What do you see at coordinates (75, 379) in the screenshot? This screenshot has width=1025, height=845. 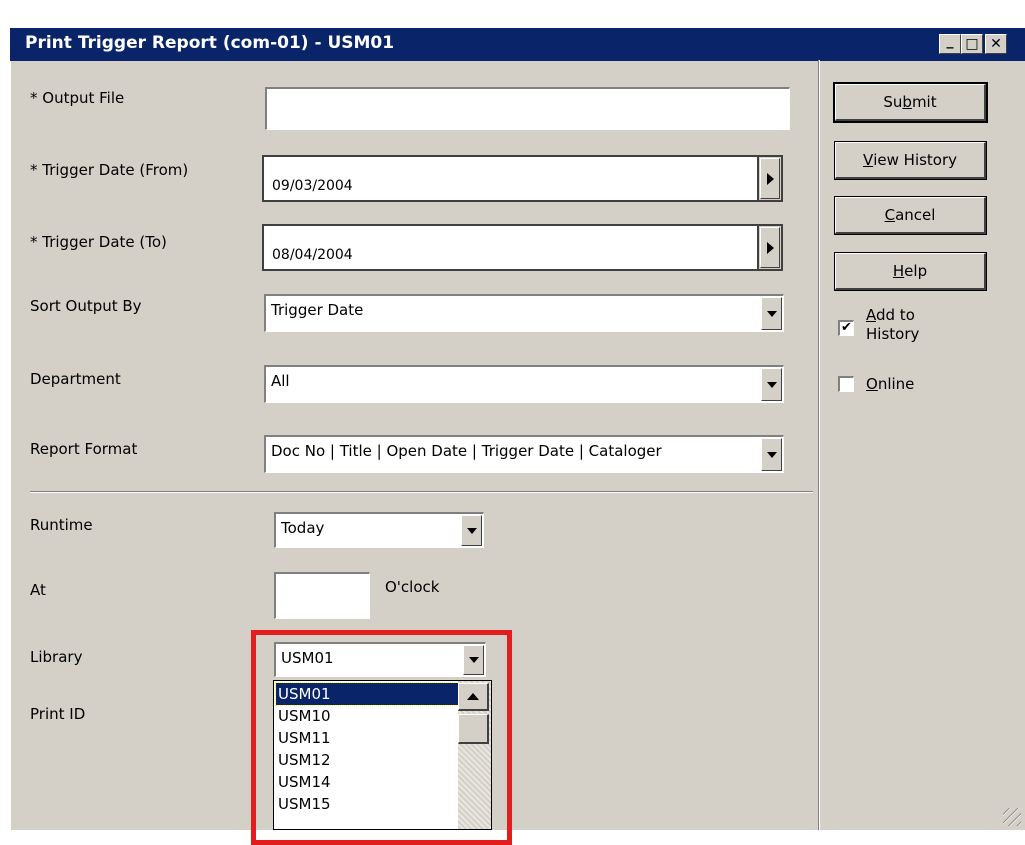 I see `department-label: Department` at bounding box center [75, 379].